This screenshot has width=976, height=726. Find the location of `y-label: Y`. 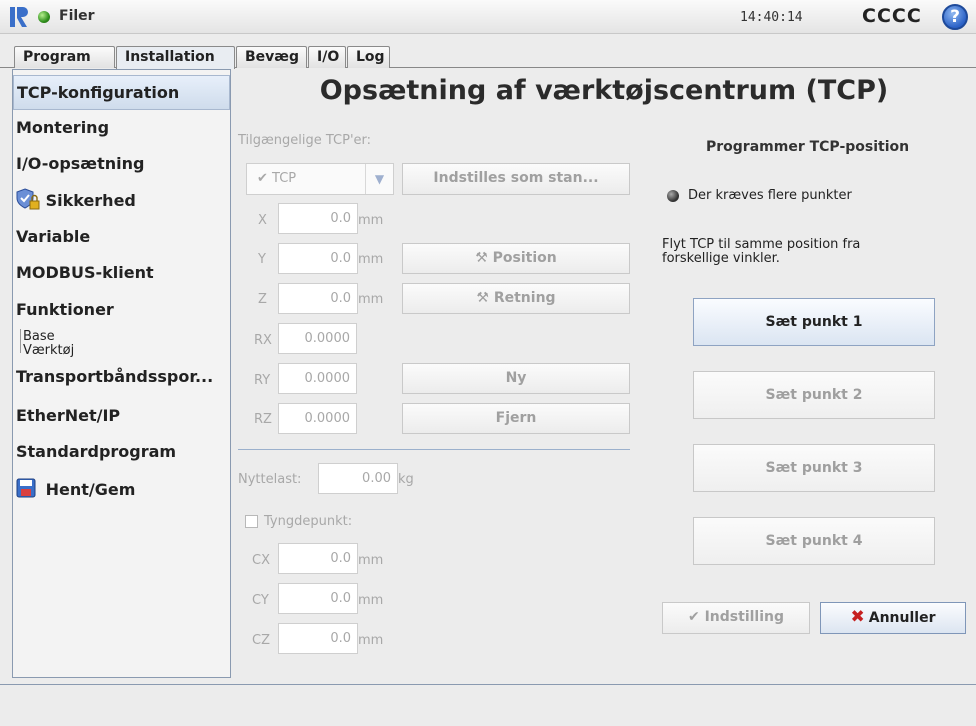

y-label: Y is located at coordinates (262, 259).